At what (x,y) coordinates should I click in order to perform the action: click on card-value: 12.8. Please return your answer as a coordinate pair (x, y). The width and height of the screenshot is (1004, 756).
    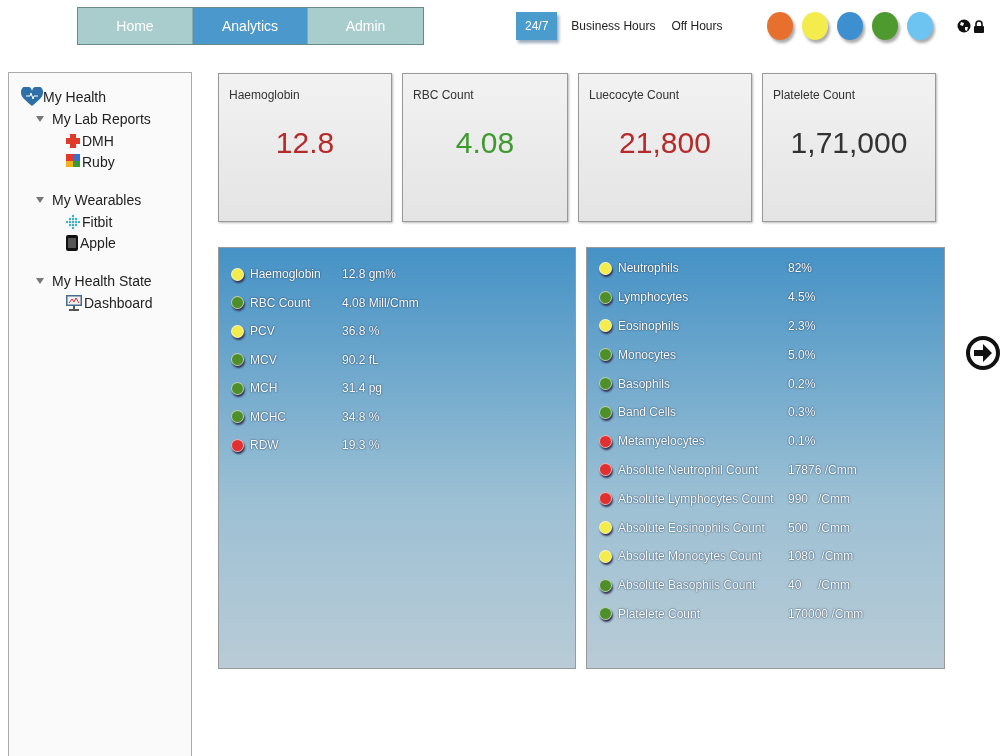
    Looking at the image, I should click on (305, 143).